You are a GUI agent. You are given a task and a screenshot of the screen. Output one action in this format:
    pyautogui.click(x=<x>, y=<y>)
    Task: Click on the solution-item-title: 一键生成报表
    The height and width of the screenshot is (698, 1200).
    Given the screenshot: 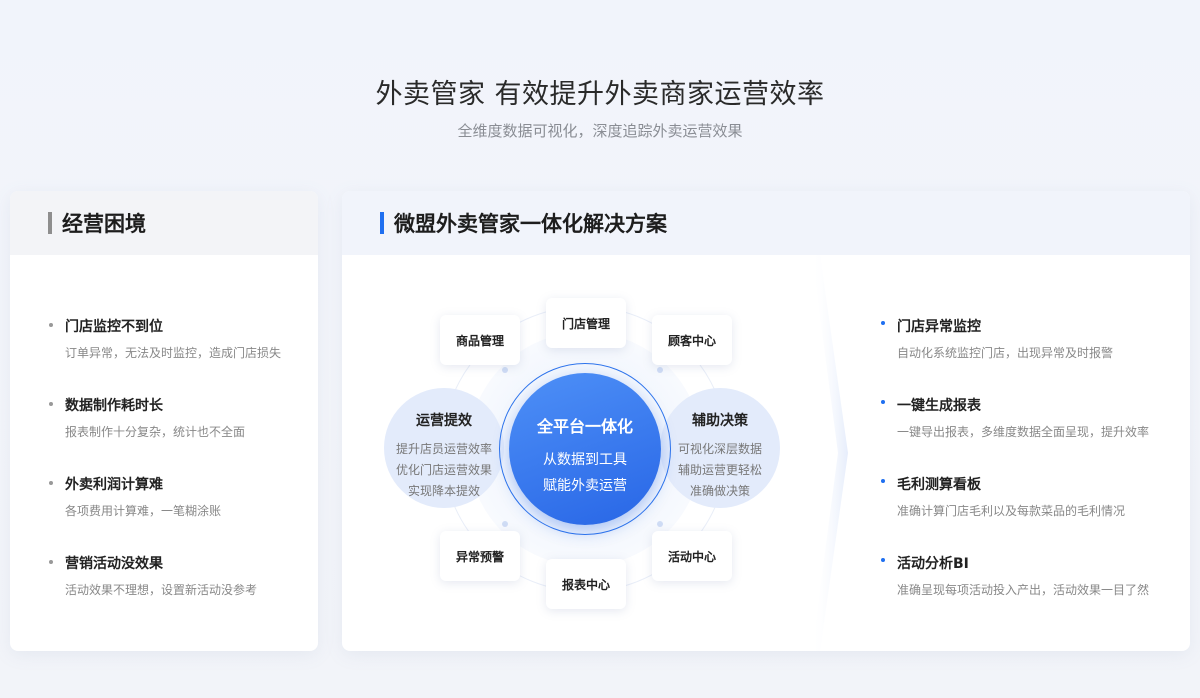 What is the action you would take?
    pyautogui.click(x=939, y=406)
    